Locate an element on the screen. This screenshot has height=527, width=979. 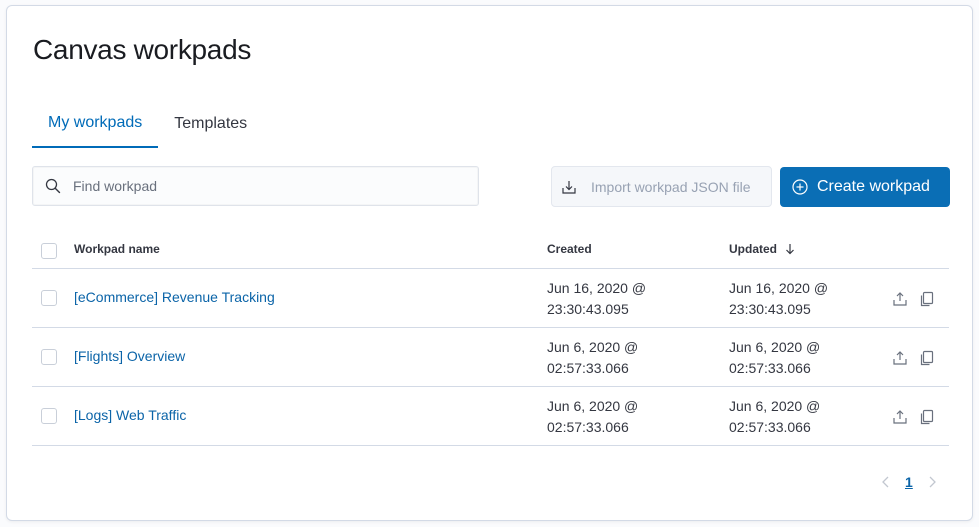
workpad-name-link: [Logs] Web Traffic is located at coordinates (130, 415).